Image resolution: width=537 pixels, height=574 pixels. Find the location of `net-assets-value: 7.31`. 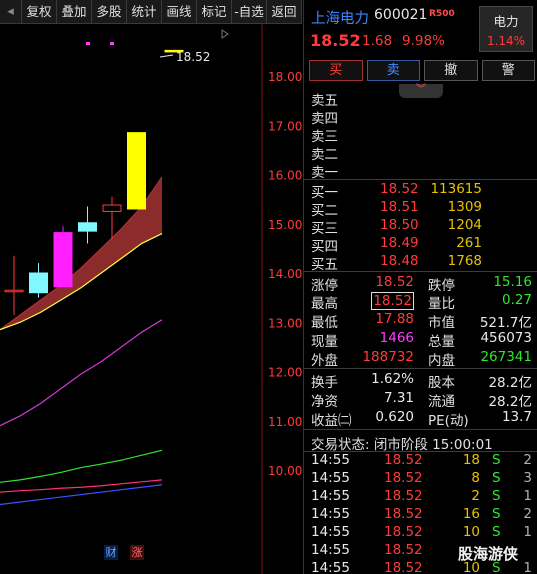

net-assets-value: 7.31 is located at coordinates (398, 398).